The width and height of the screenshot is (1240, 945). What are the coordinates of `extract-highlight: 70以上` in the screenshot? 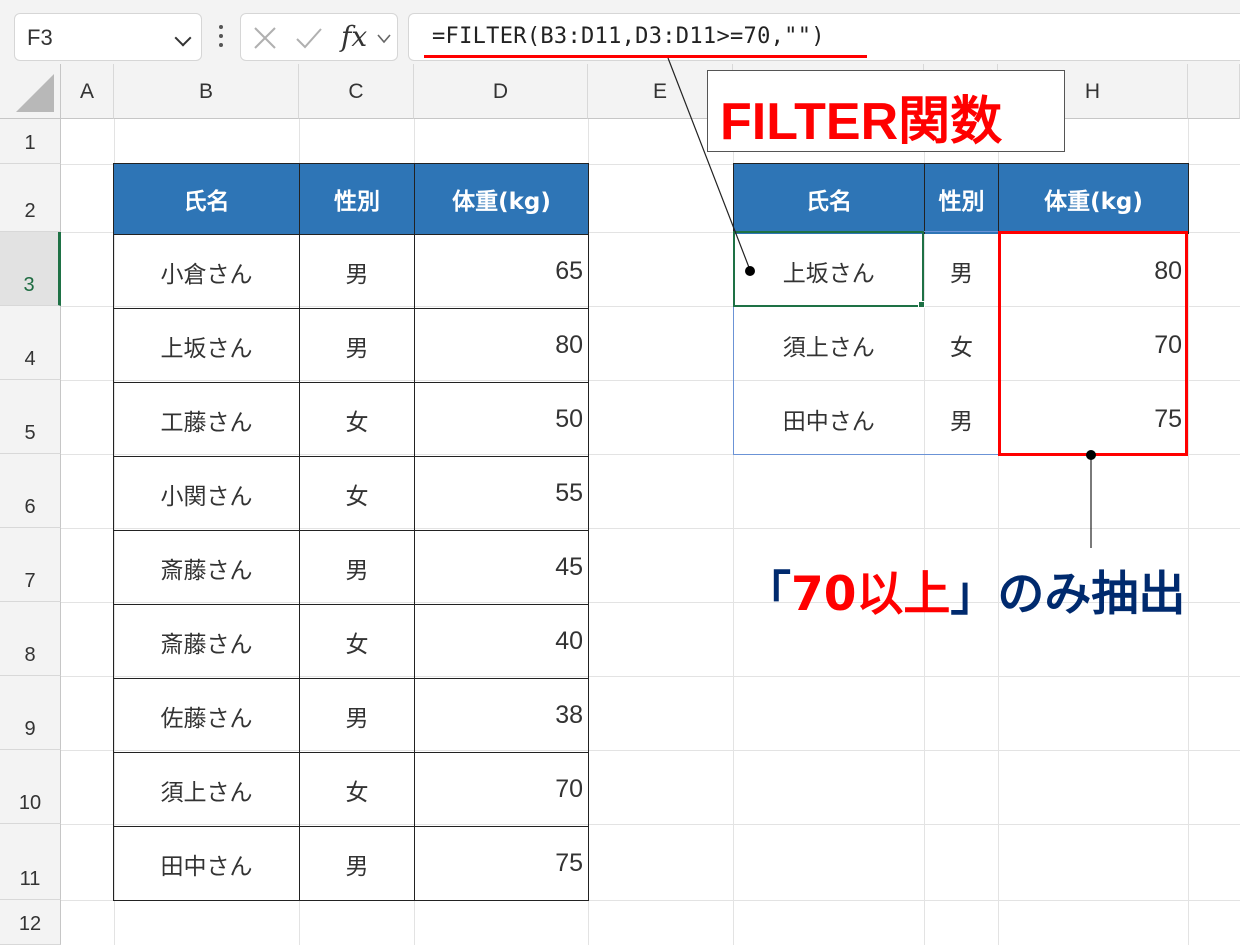 It's located at (871, 594).